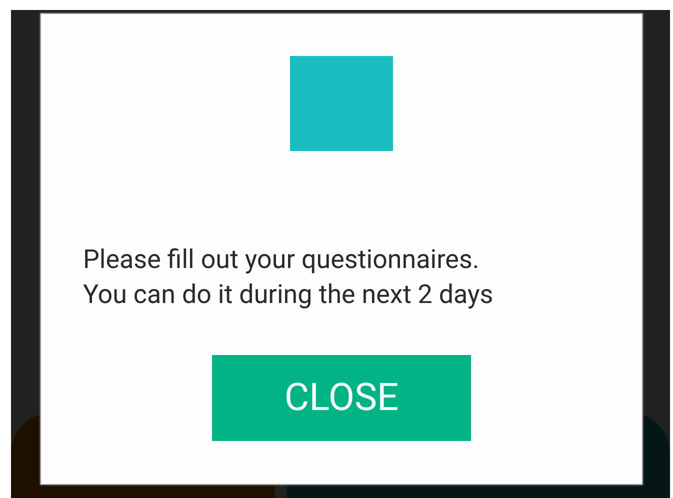 Image resolution: width=673 pixels, height=498 pixels. I want to click on message-text: You can do it during the next 2 days, so click(288, 295).